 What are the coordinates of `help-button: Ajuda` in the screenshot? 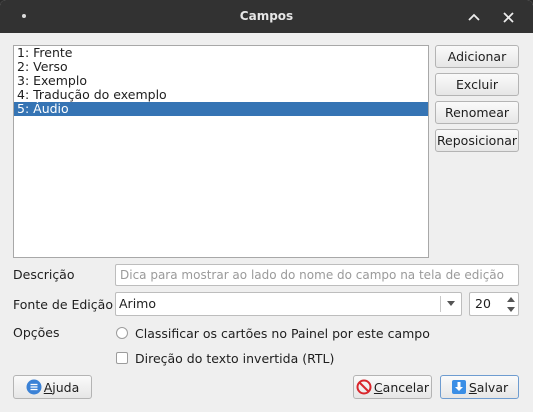 It's located at (52, 387).